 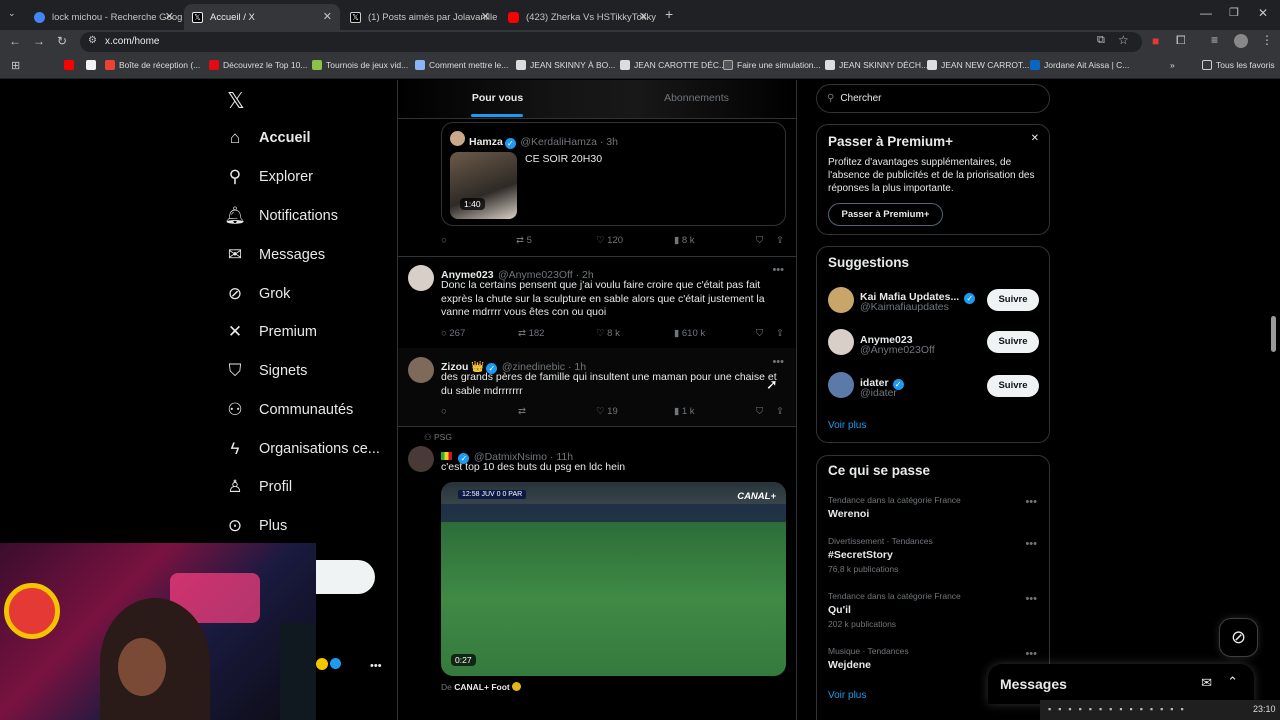 What do you see at coordinates (1264, 709) in the screenshot?
I see `clock: 23:10` at bounding box center [1264, 709].